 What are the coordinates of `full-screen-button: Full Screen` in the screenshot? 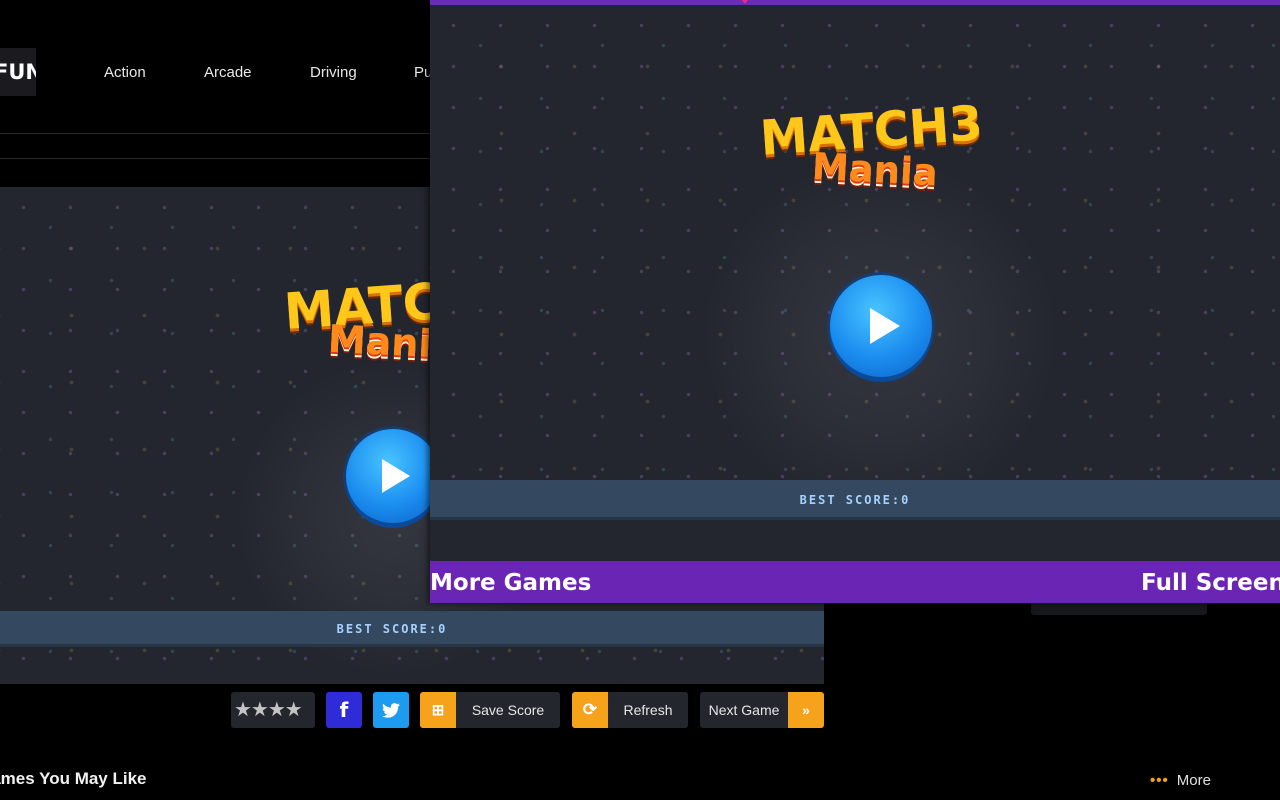 It's located at (1210, 583).